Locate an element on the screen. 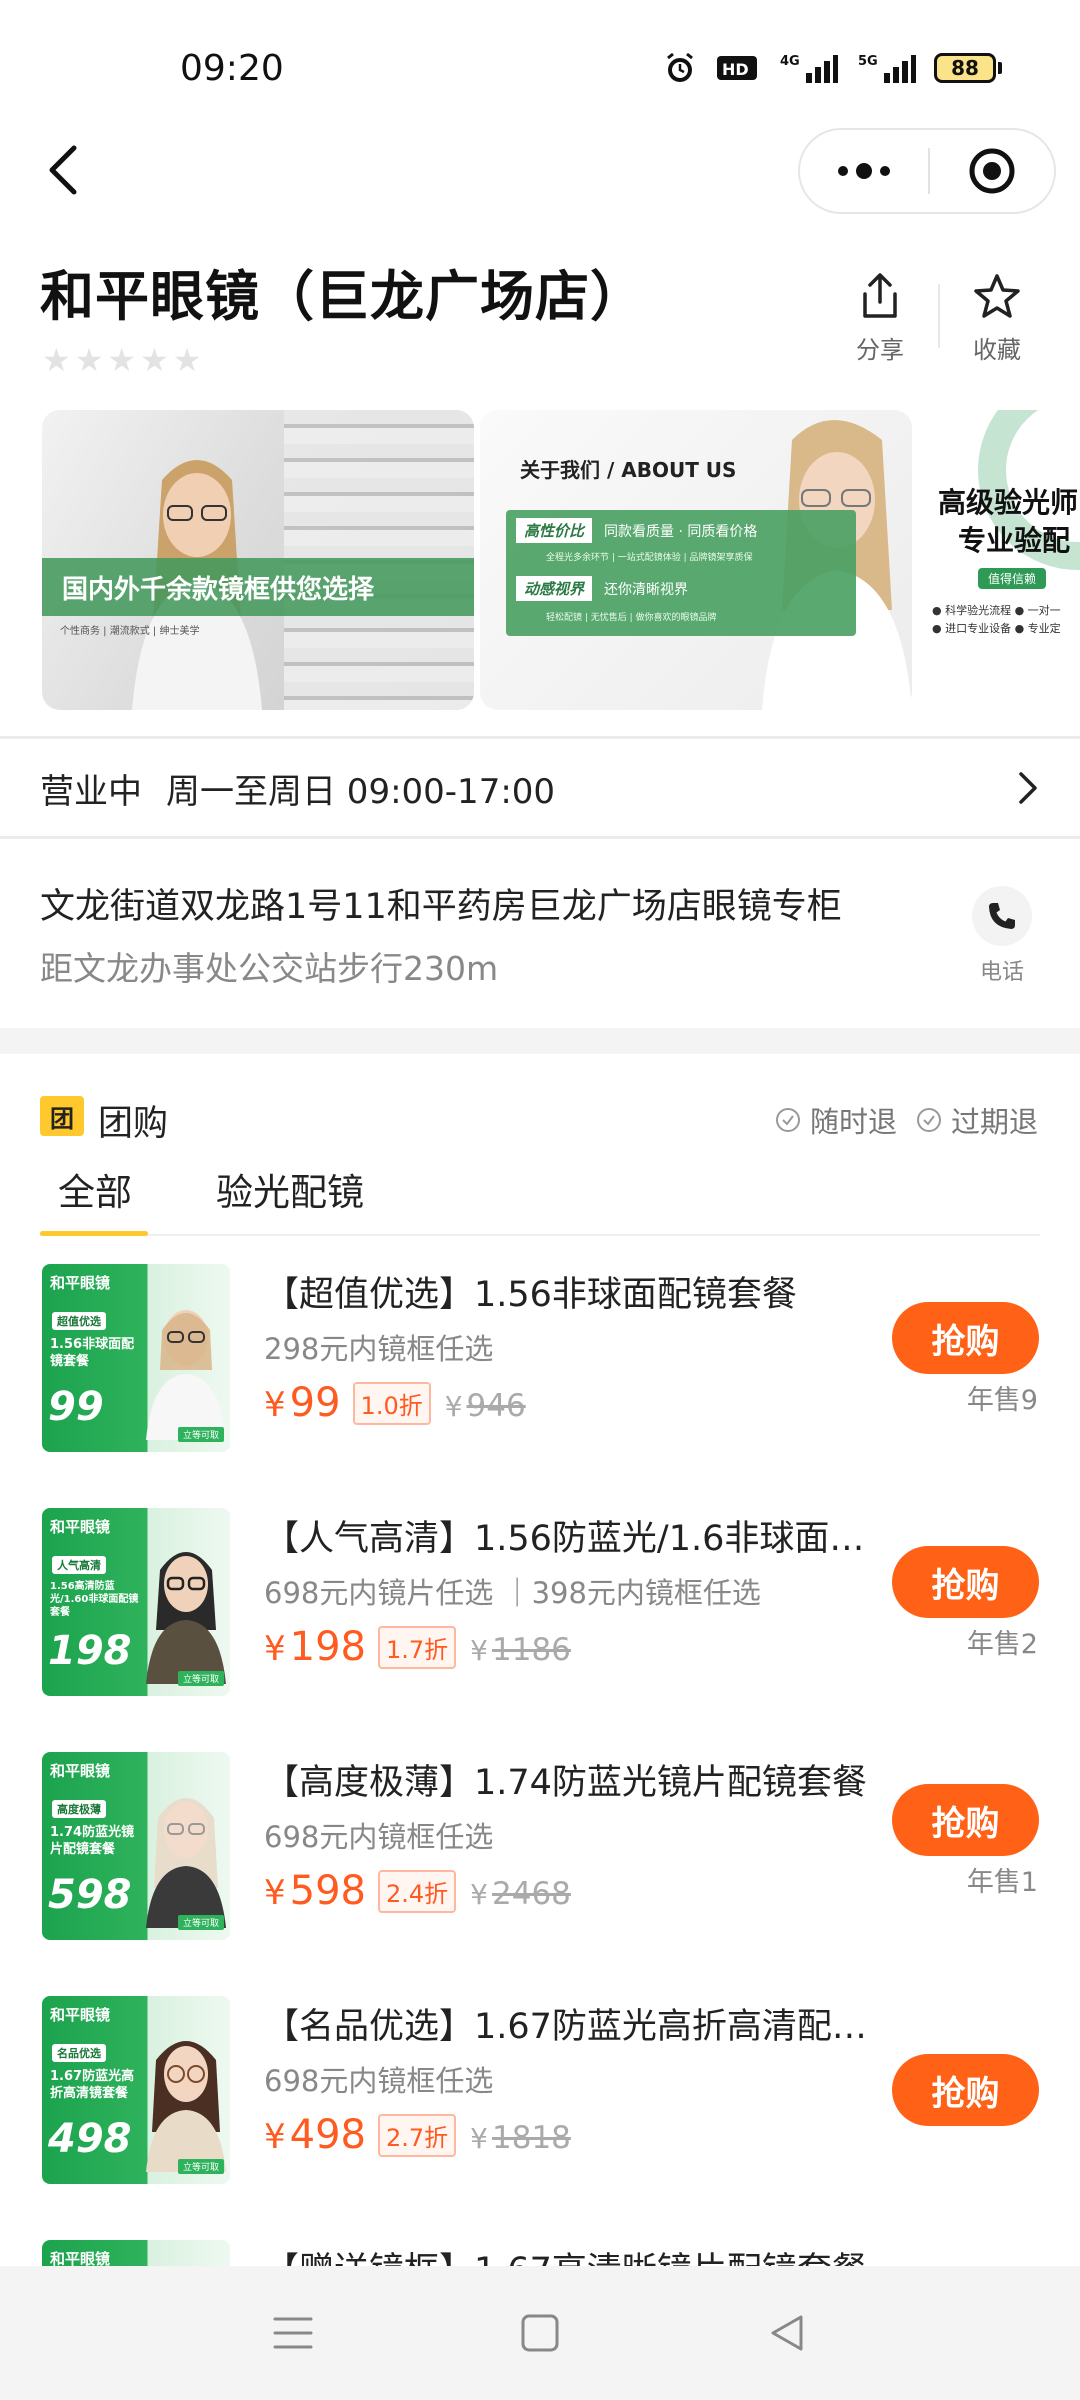  deal-price-row: ¥ 99 1.0折 ¥ 946 is located at coordinates (395, 1403).